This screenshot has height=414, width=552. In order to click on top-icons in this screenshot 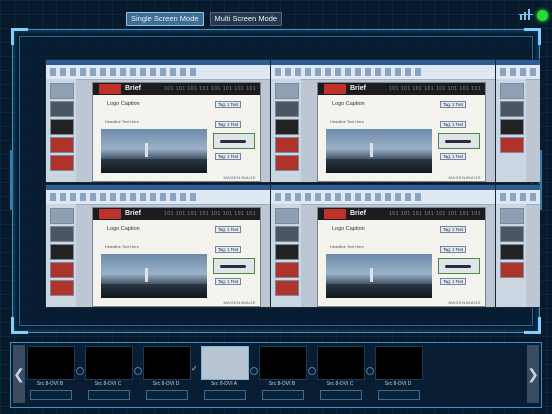, I will do `click(533, 15)`.